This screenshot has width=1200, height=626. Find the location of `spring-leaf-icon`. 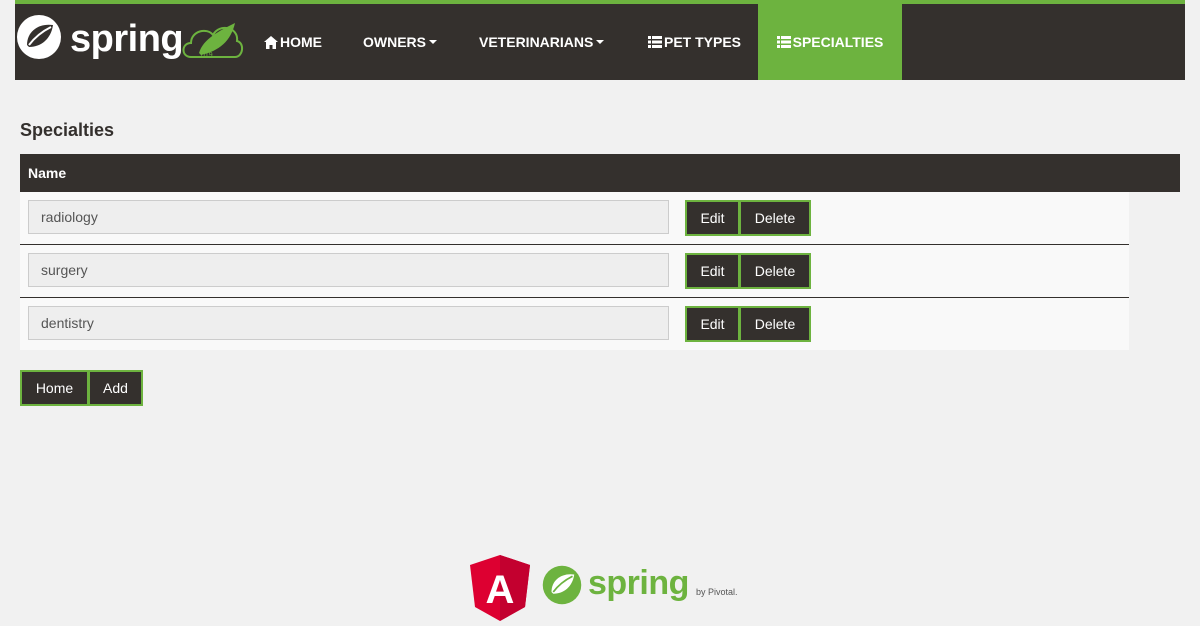

spring-leaf-icon is located at coordinates (39, 37).